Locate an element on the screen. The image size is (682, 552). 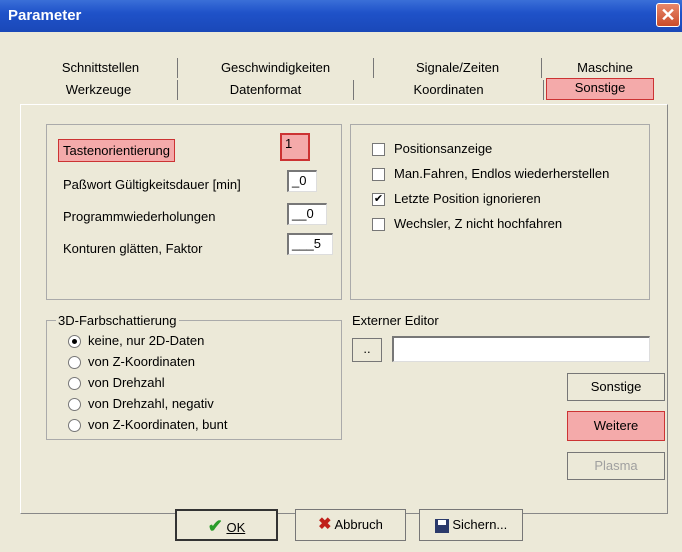
man-fahren-checkbox is located at coordinates (378, 174).